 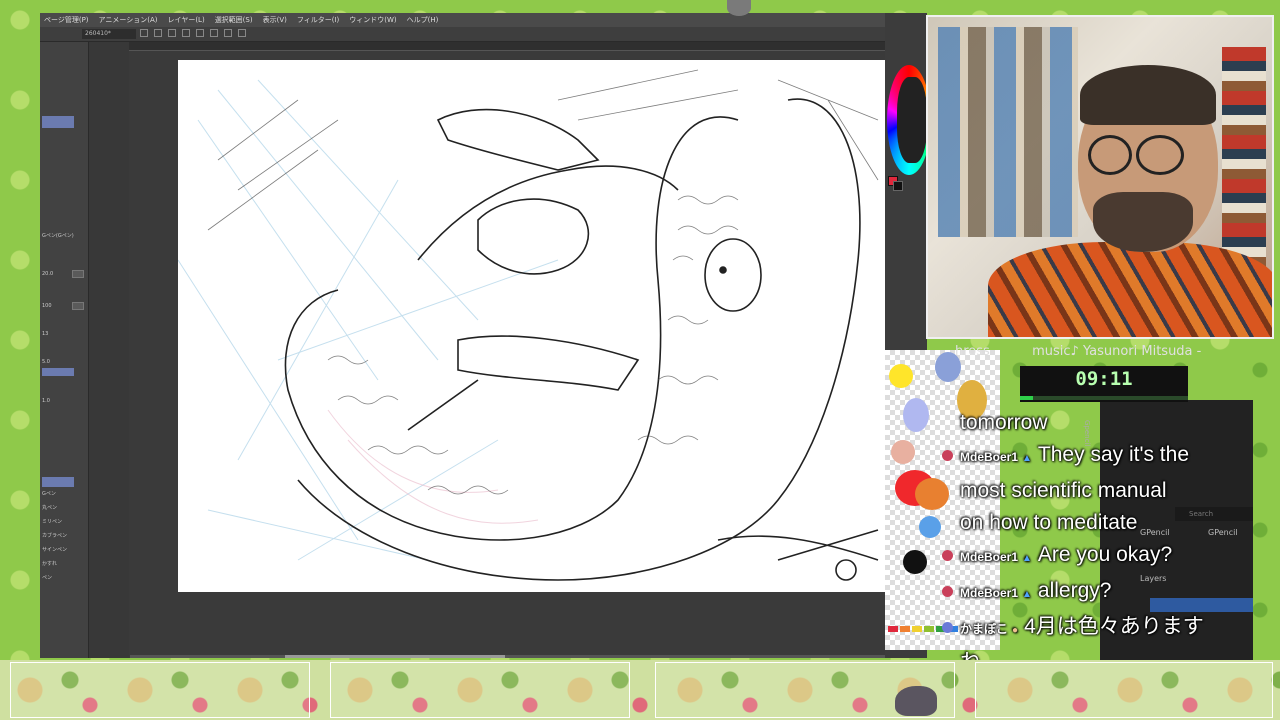 What do you see at coordinates (901, 376) in the screenshot?
I see `paint-blob-yellow` at bounding box center [901, 376].